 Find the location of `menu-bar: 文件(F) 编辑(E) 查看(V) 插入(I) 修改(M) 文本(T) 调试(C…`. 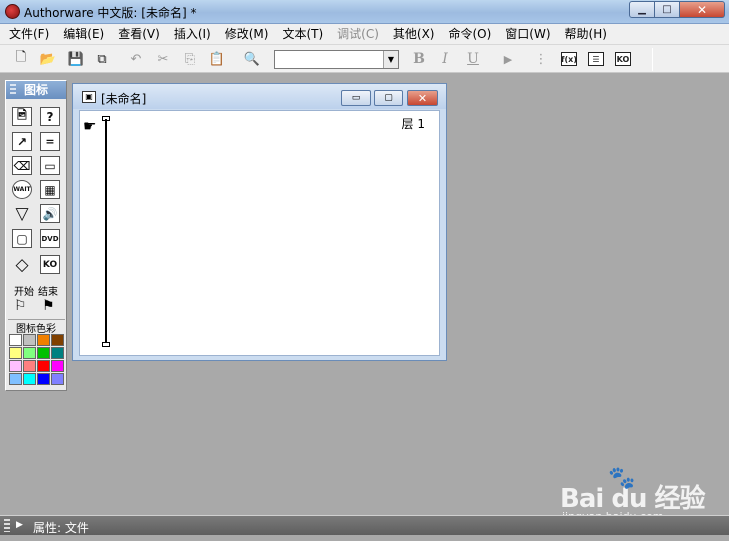

menu-bar: 文件(F) 编辑(E) 查看(V) 插入(I) 修改(M) 文本(T) 调试(C… is located at coordinates (364, 34).